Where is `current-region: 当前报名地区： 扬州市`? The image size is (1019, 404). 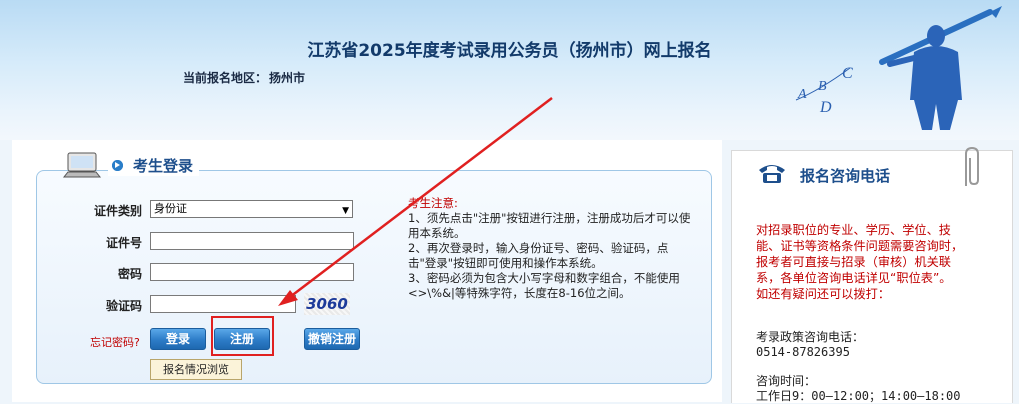 current-region: 当前报名地区： 扬州市 is located at coordinates (244, 78).